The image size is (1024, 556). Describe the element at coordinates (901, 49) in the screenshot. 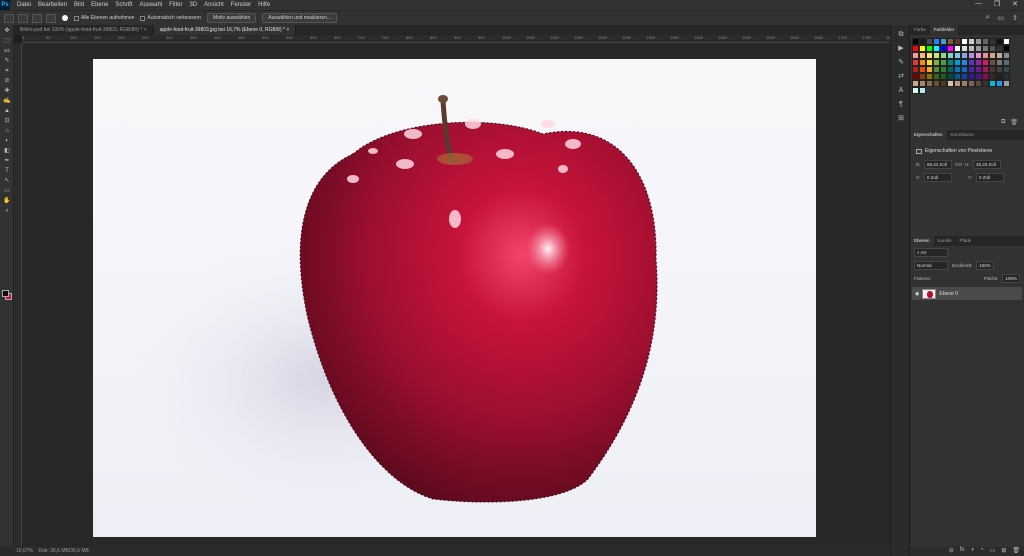

I see `actions-icon: ▶` at that location.